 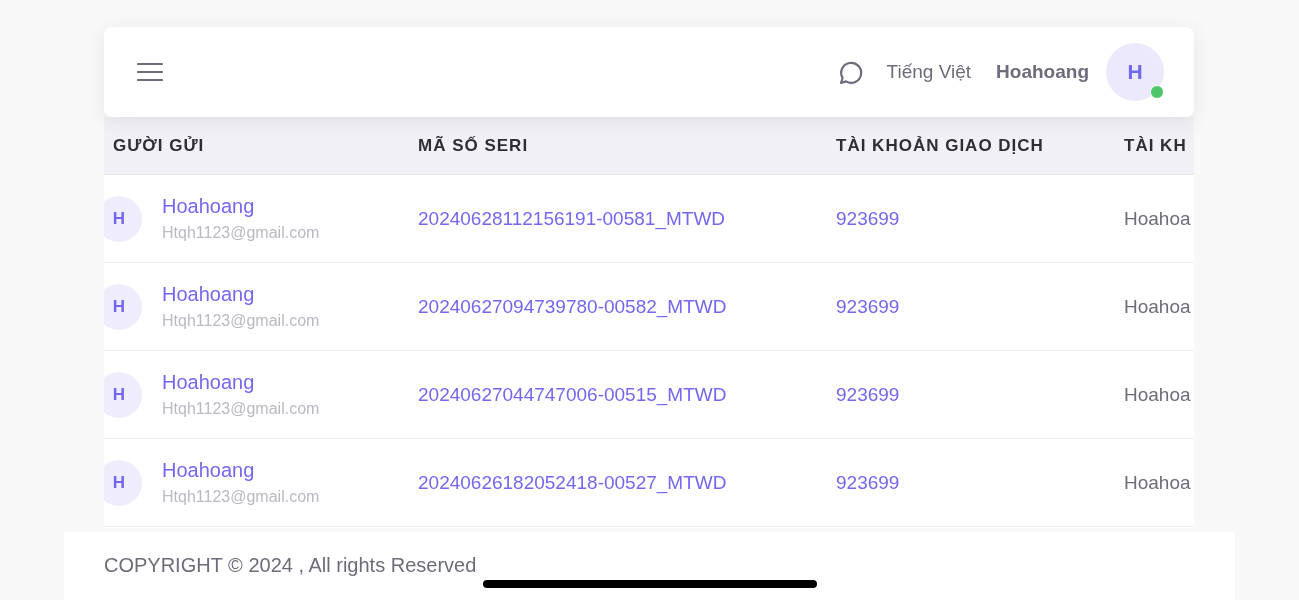 What do you see at coordinates (1135, 72) in the screenshot?
I see `user-avatar: H` at bounding box center [1135, 72].